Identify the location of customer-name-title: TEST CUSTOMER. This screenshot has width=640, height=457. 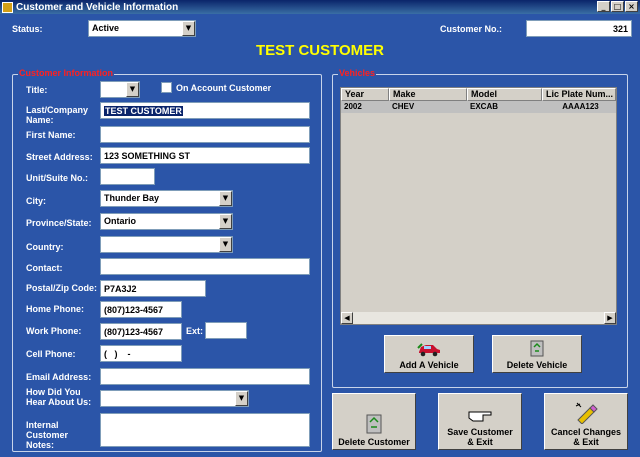
(320, 50).